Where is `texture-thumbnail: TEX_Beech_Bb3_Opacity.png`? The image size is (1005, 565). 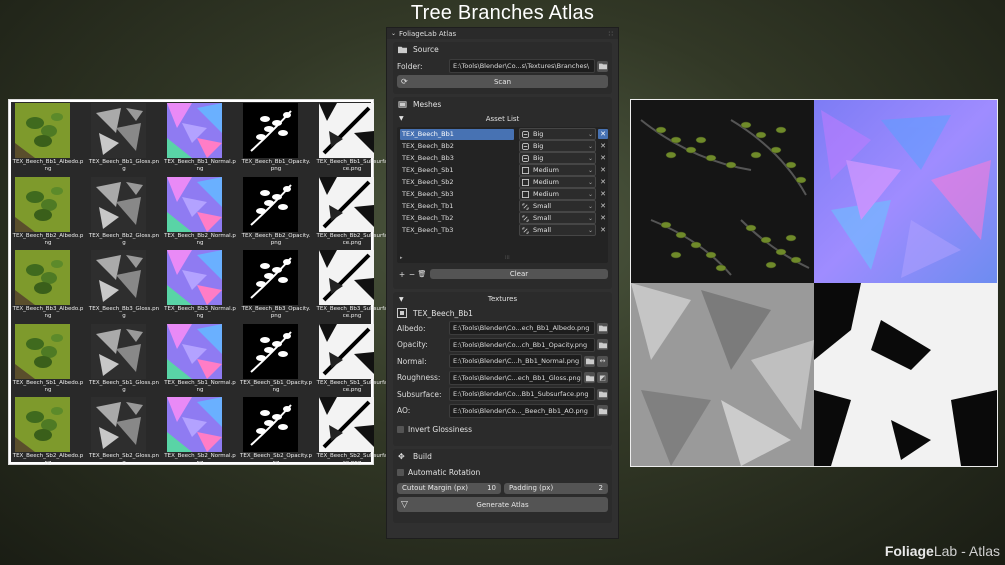
texture-thumbnail: TEX_Beech_Bb3_Opacity.png is located at coordinates (276, 285).